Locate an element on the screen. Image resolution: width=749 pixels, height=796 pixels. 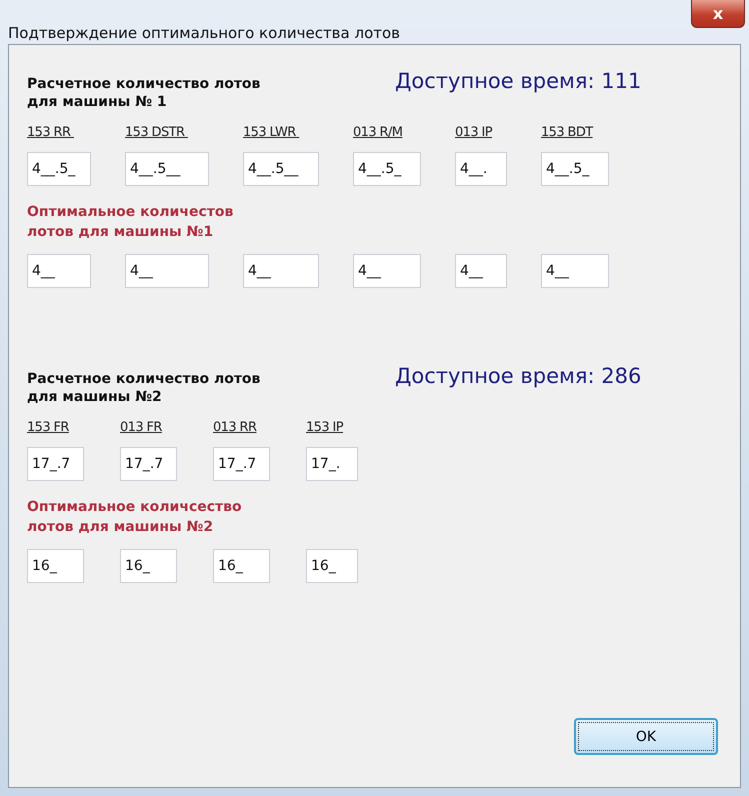
column-label: 153 RR is located at coordinates (49, 132).